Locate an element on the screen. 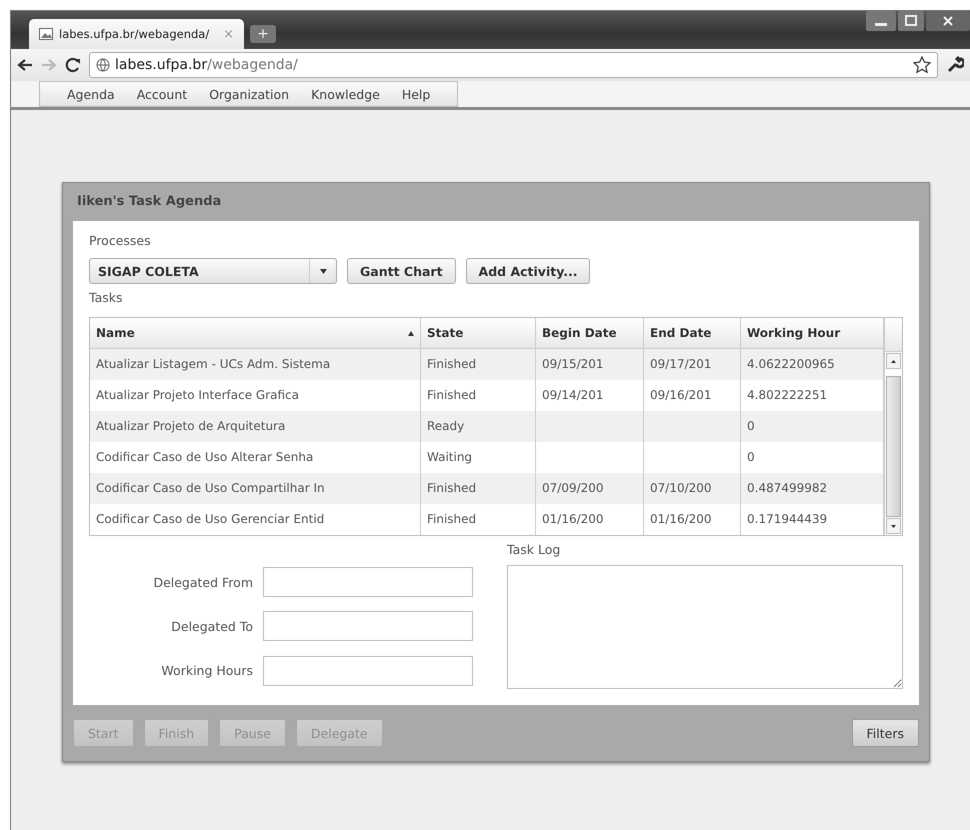  process-dropdown: SIGAP COLETA is located at coordinates (213, 271).